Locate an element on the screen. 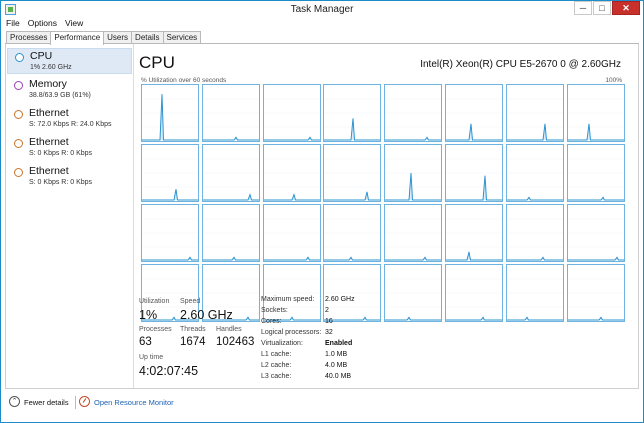 The image size is (644, 423). spec-value: 40.0 MB is located at coordinates (338, 376).